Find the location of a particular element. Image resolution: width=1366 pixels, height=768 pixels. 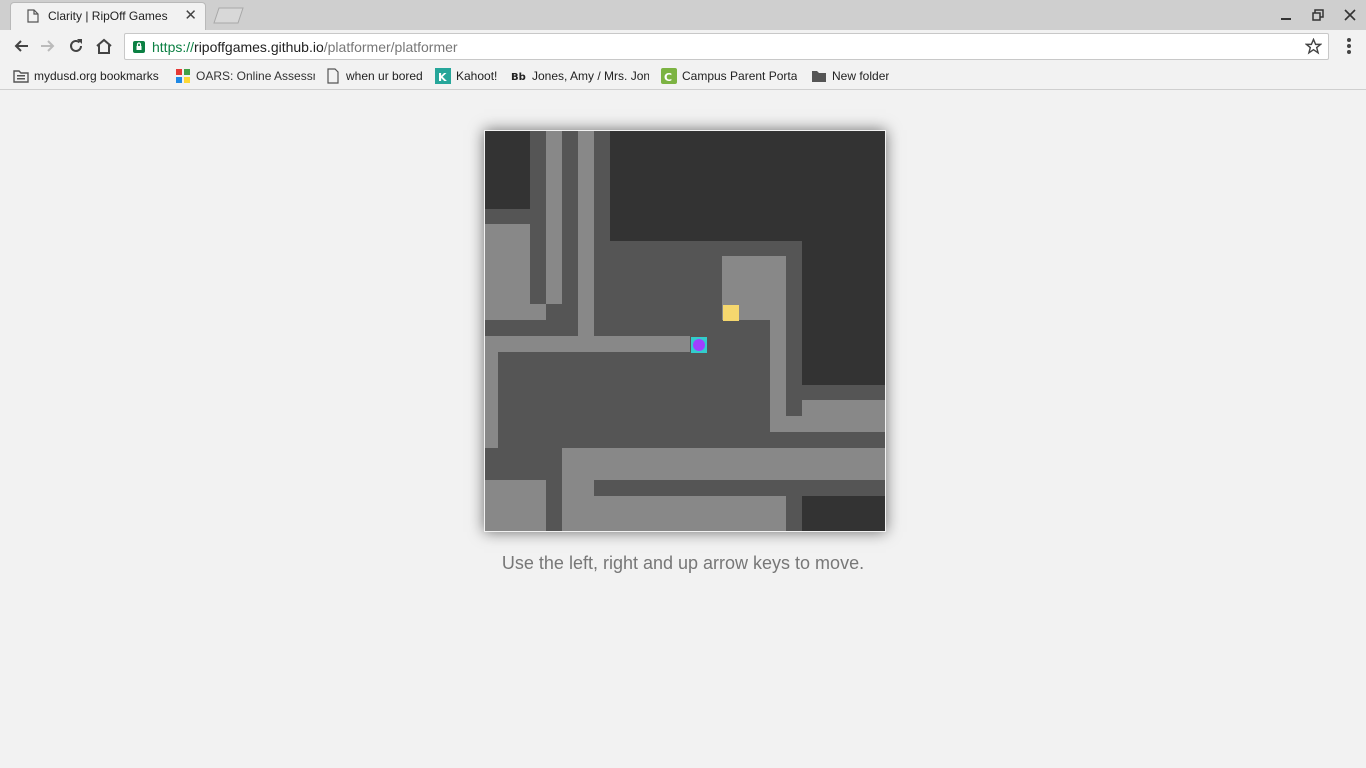

new-tab-button is located at coordinates (229, 15).